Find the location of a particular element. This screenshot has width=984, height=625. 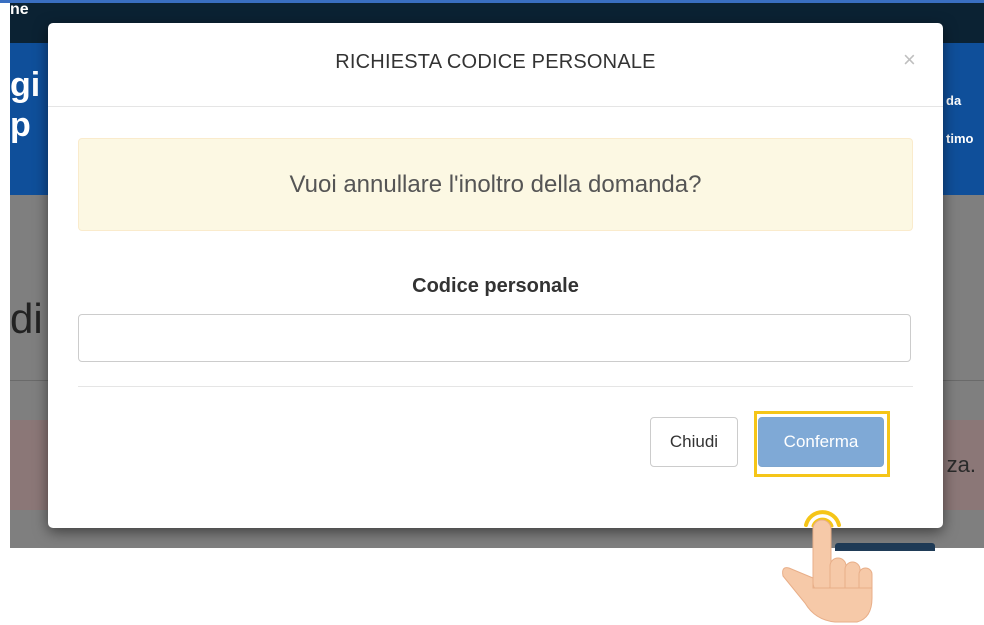

confirm-button: Conferma is located at coordinates (821, 442).